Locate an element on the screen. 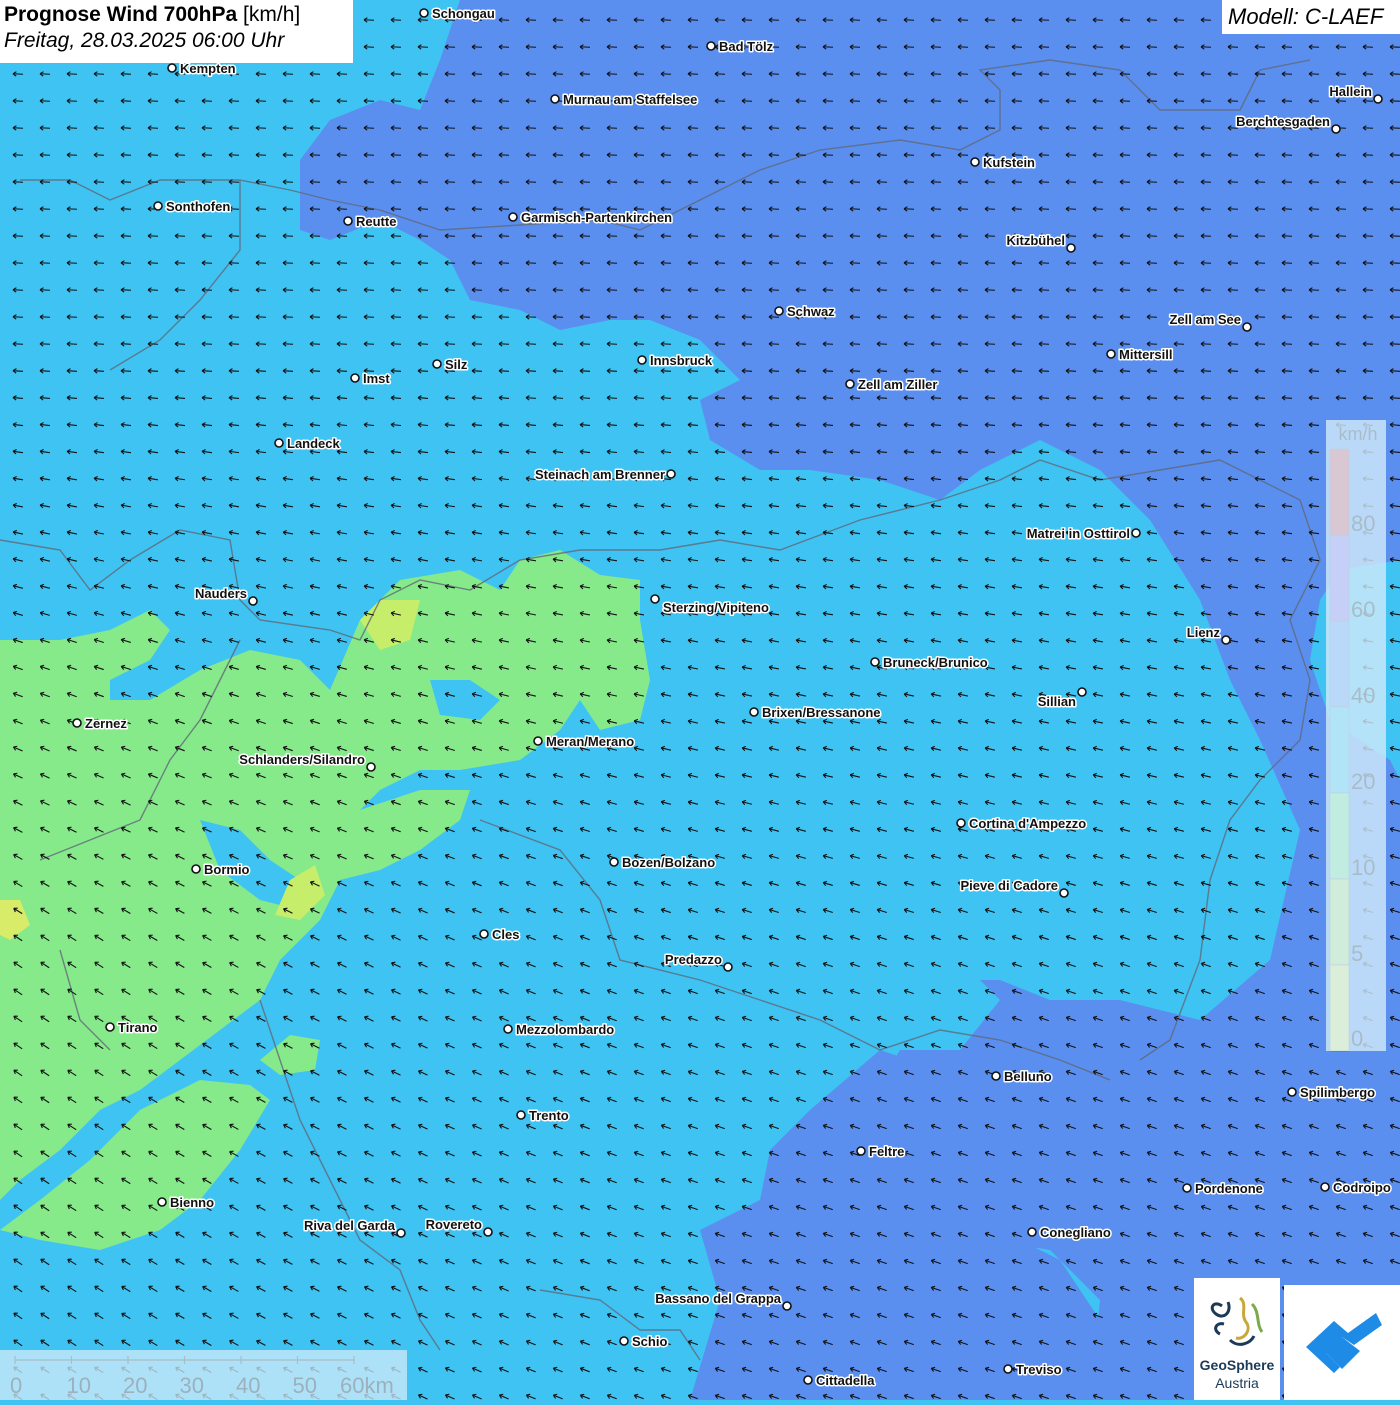  forecast-time: Freitag, 28.03.2025 06:00 Uhr is located at coordinates (178, 41).